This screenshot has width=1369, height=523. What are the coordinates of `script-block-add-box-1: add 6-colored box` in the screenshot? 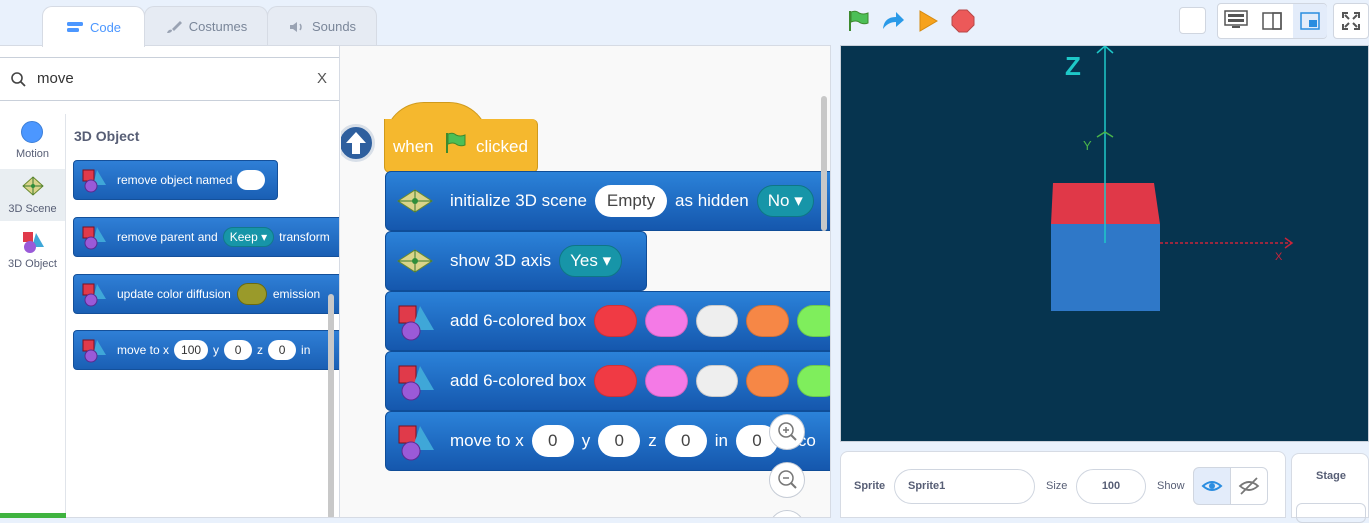 It's located at (607, 321).